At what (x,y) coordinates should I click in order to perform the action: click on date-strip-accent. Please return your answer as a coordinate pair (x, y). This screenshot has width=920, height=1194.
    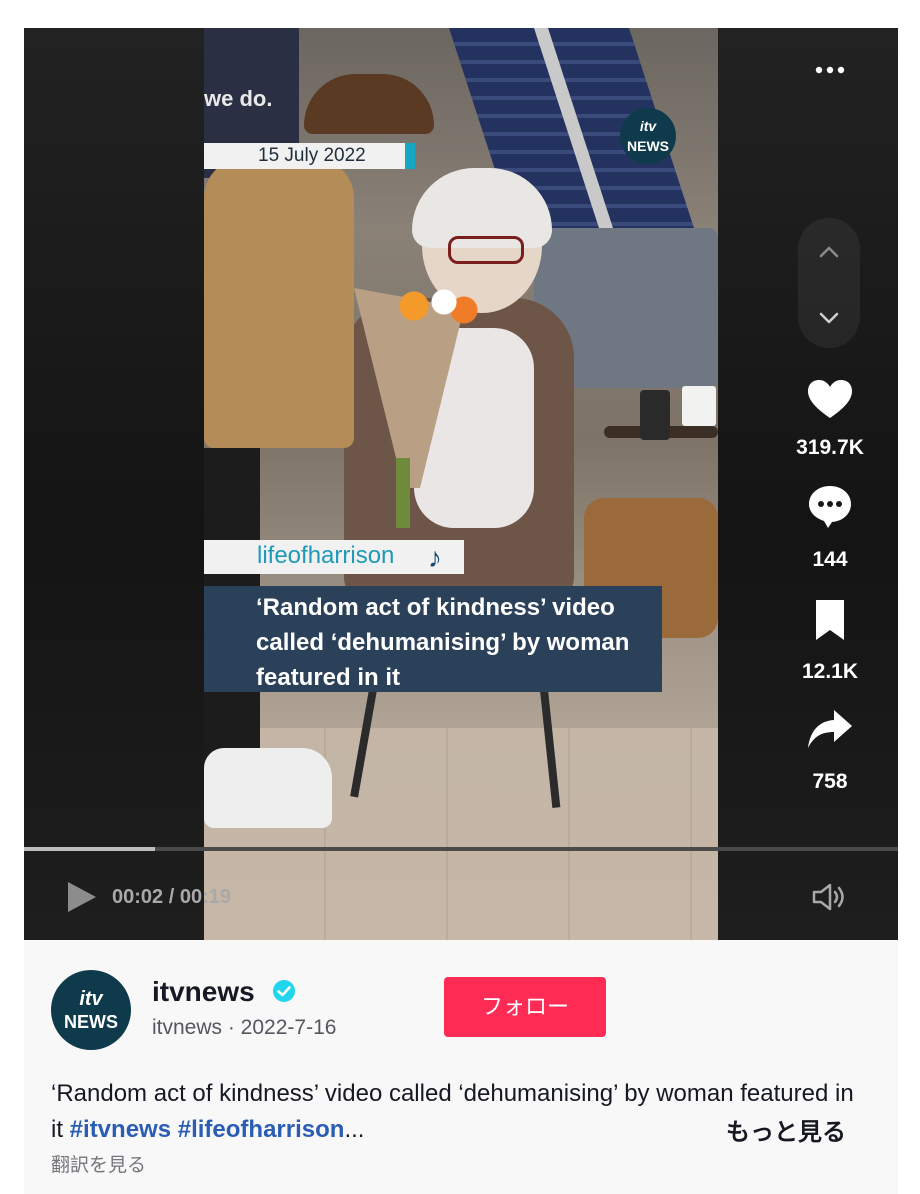
    Looking at the image, I should click on (410, 156).